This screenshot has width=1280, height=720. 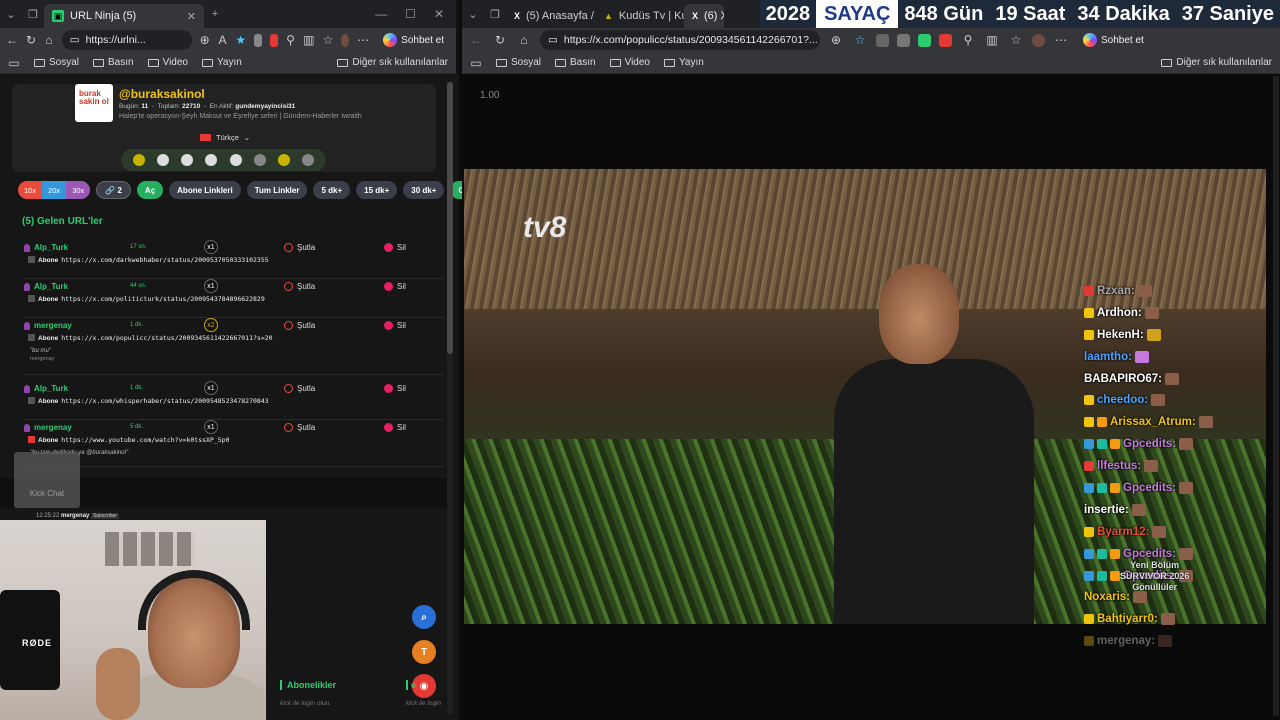 What do you see at coordinates (30, 190) in the screenshot?
I see `speed-10x-button: 10x` at bounding box center [30, 190].